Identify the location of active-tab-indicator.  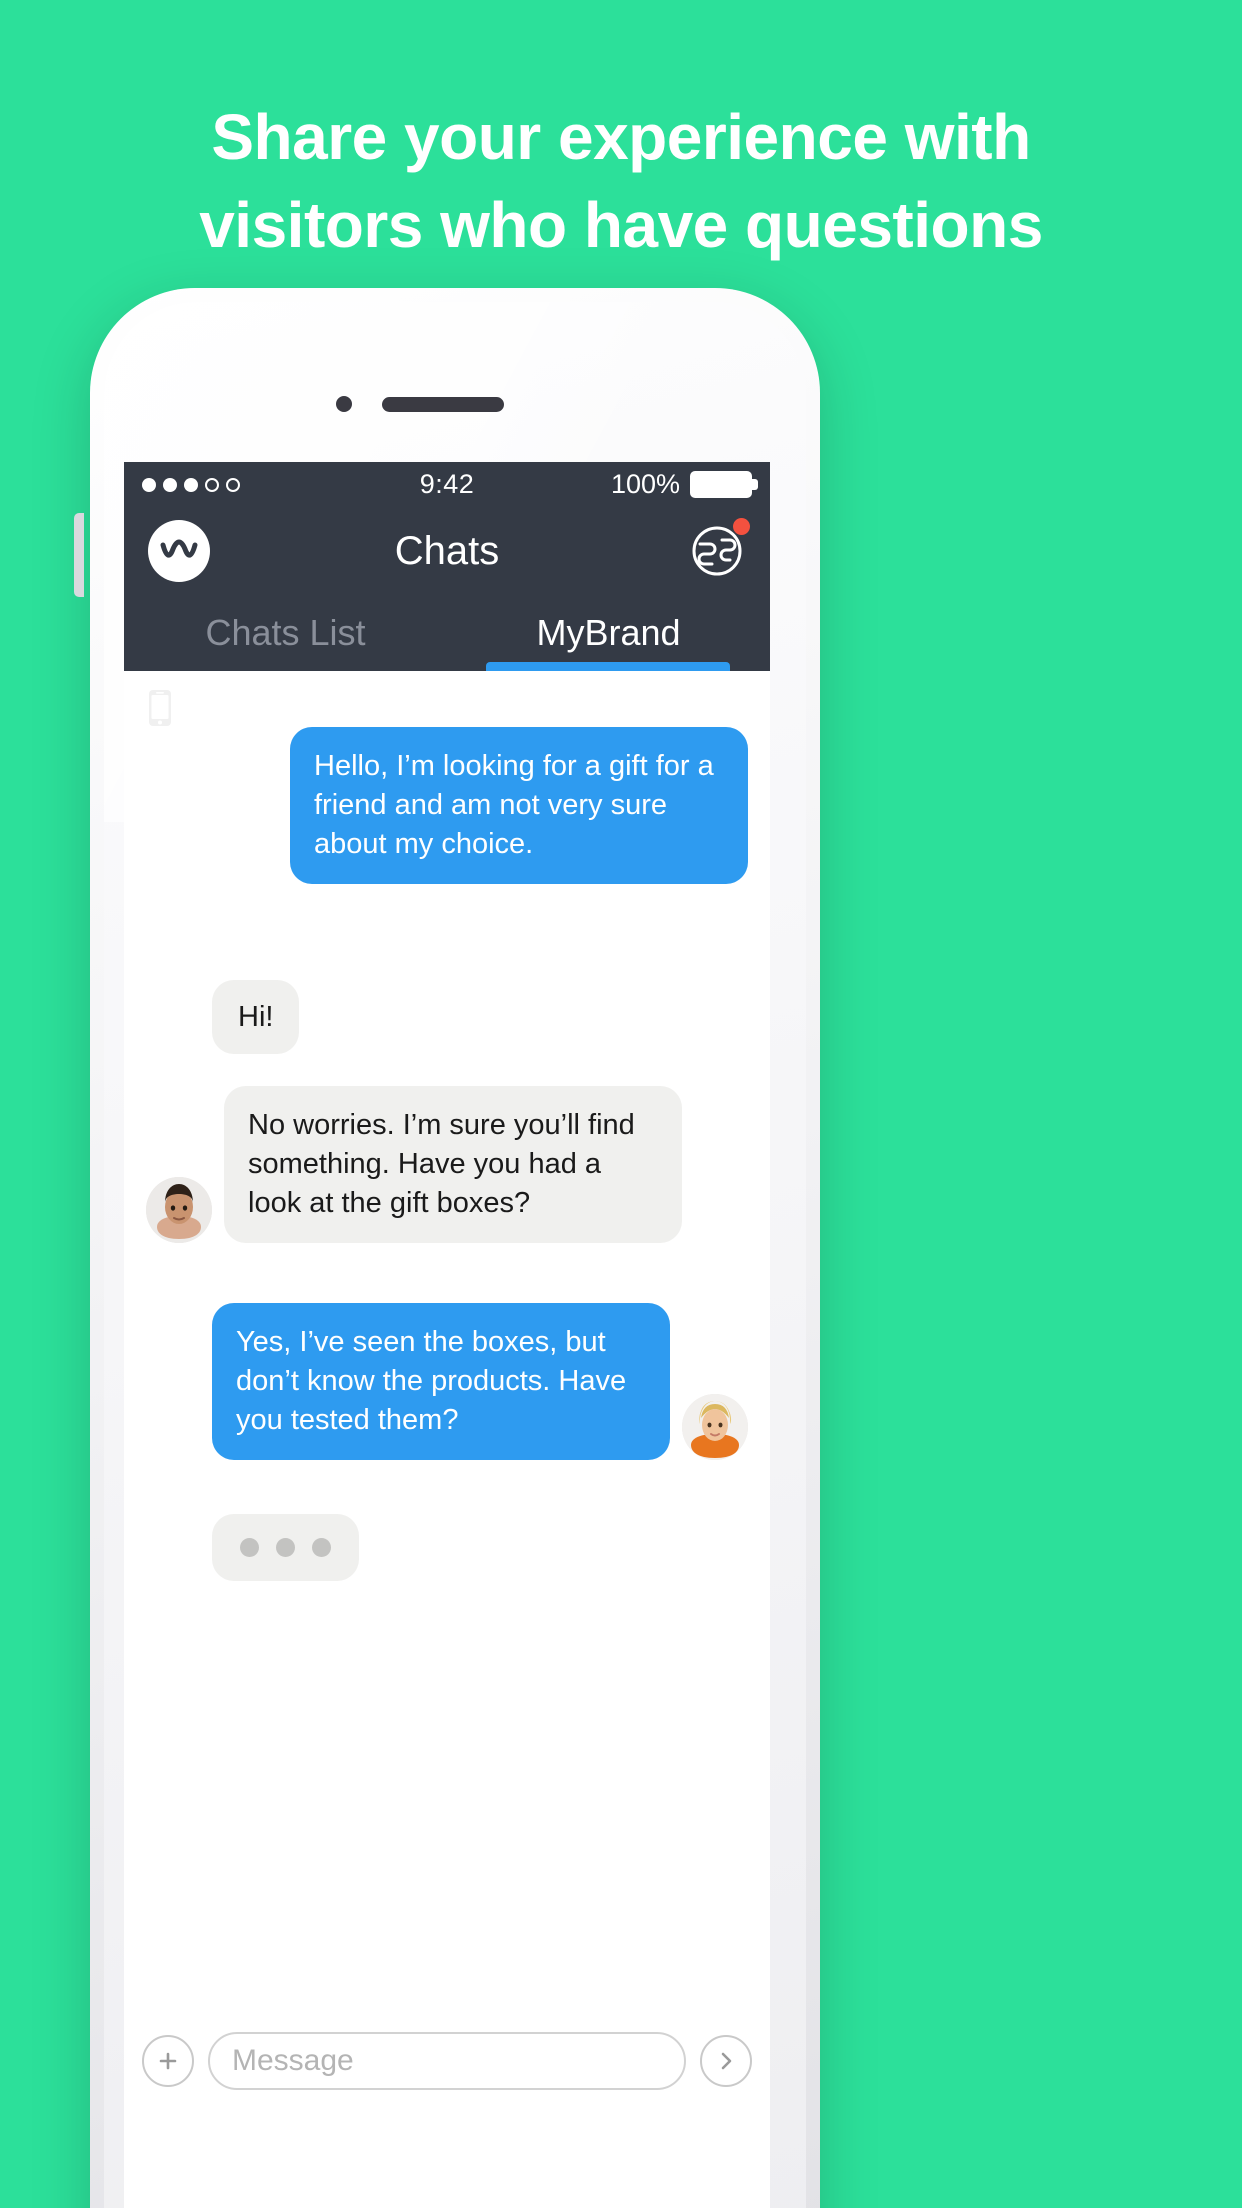
(608, 666).